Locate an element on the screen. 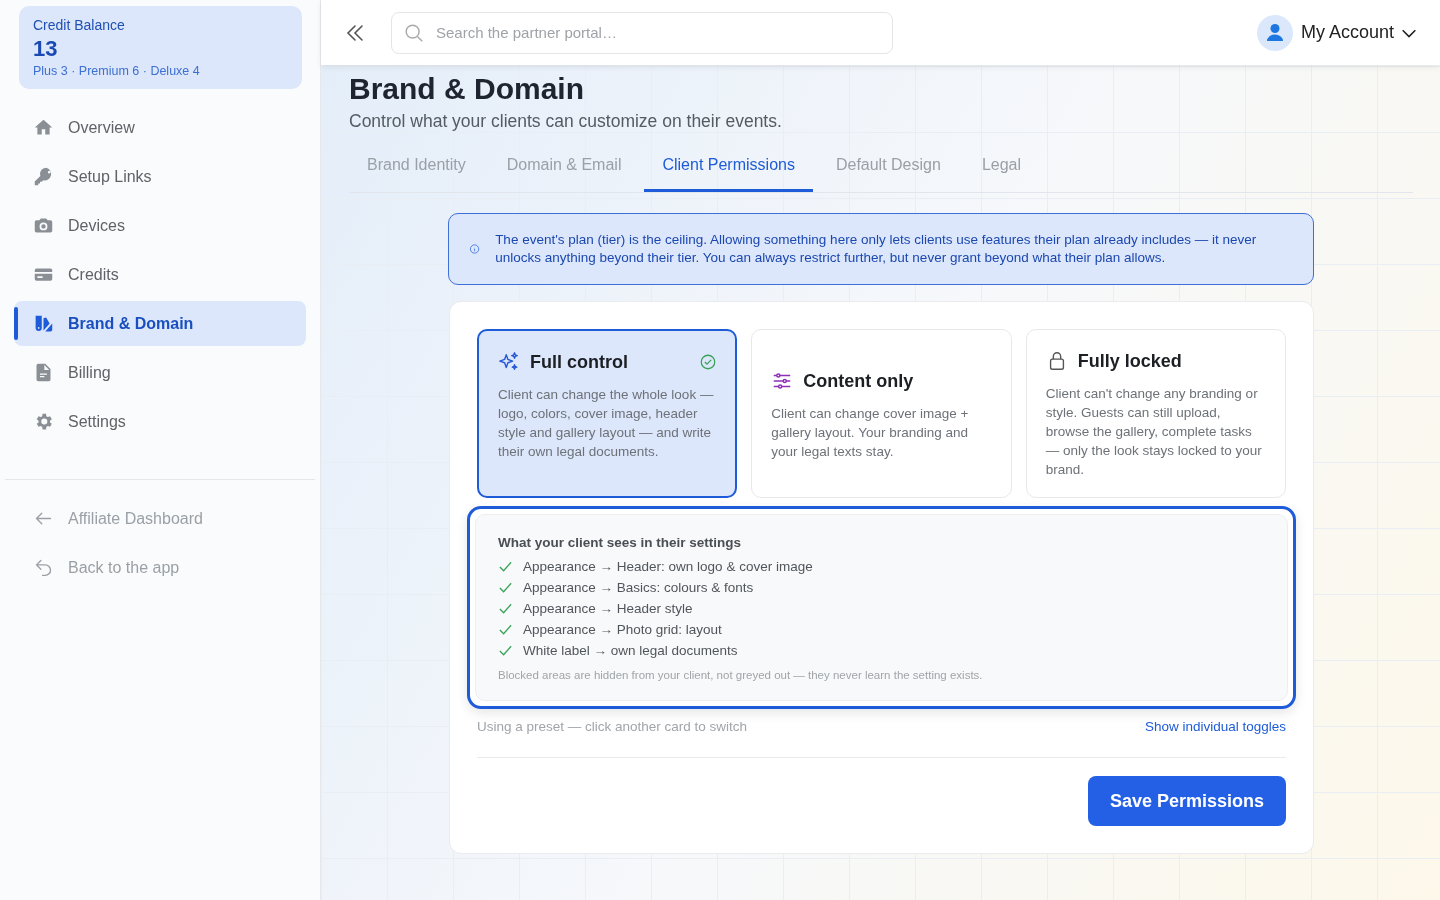  home-icon is located at coordinates (43, 127).